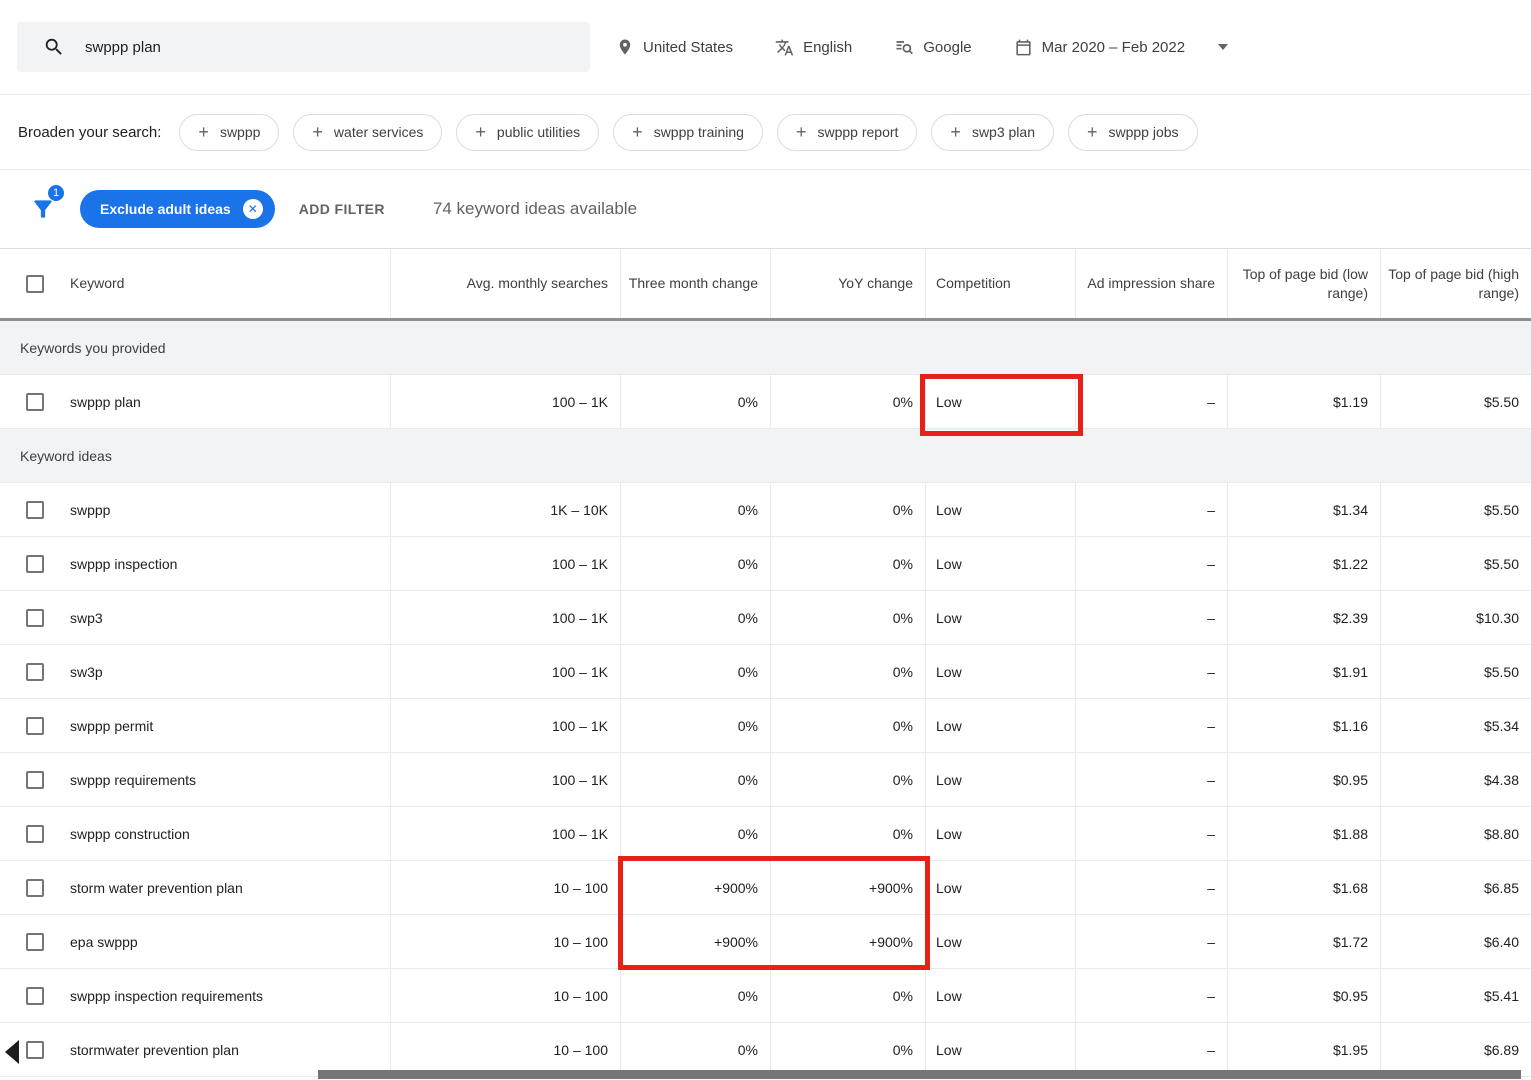  I want to click on date-range-label: Mar 2020 – Feb 2022, so click(1113, 47).